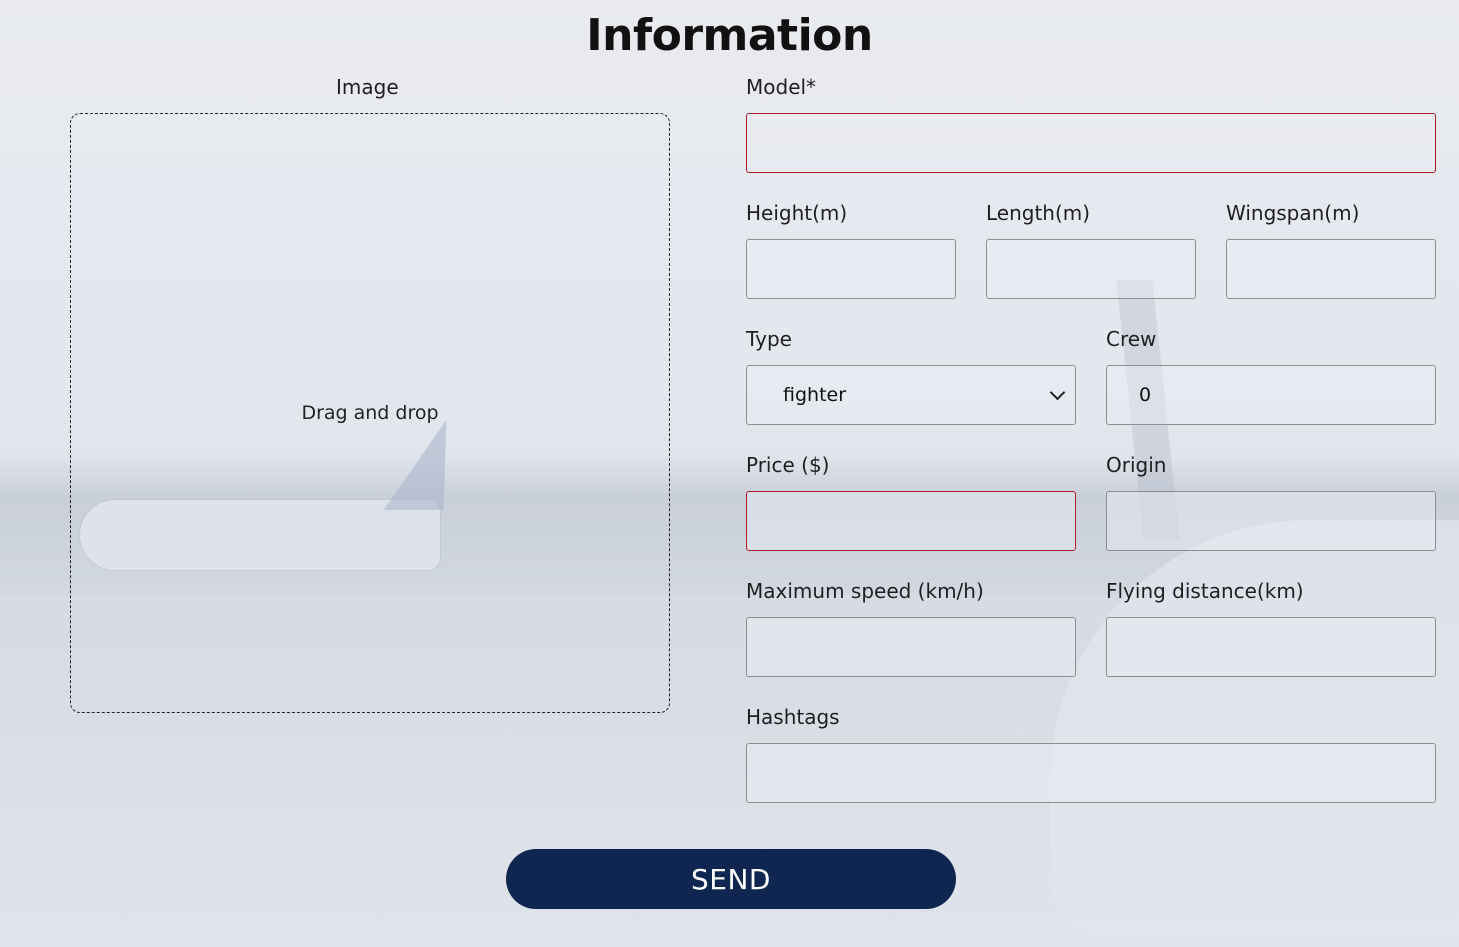  Describe the element at coordinates (1091, 773) in the screenshot. I see `hashtags-input` at that location.